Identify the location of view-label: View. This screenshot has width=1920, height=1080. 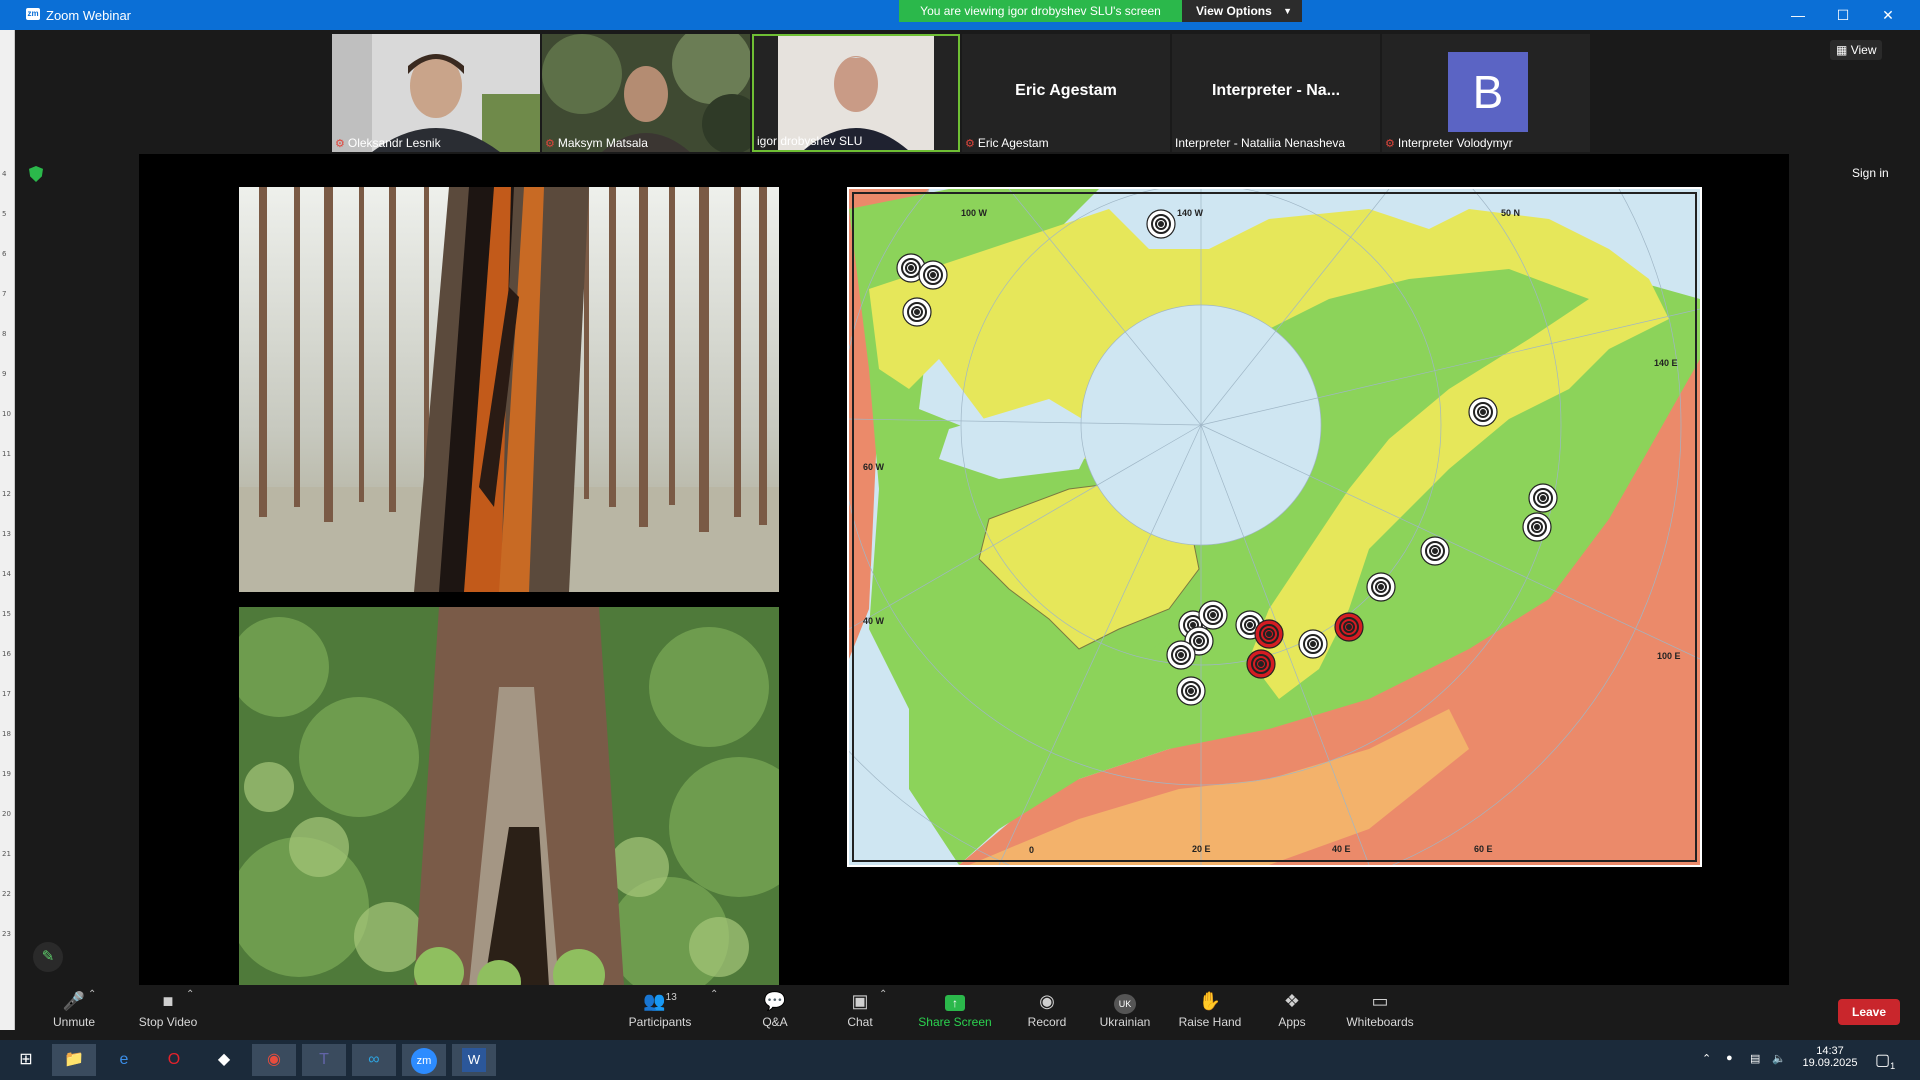
(1863, 50).